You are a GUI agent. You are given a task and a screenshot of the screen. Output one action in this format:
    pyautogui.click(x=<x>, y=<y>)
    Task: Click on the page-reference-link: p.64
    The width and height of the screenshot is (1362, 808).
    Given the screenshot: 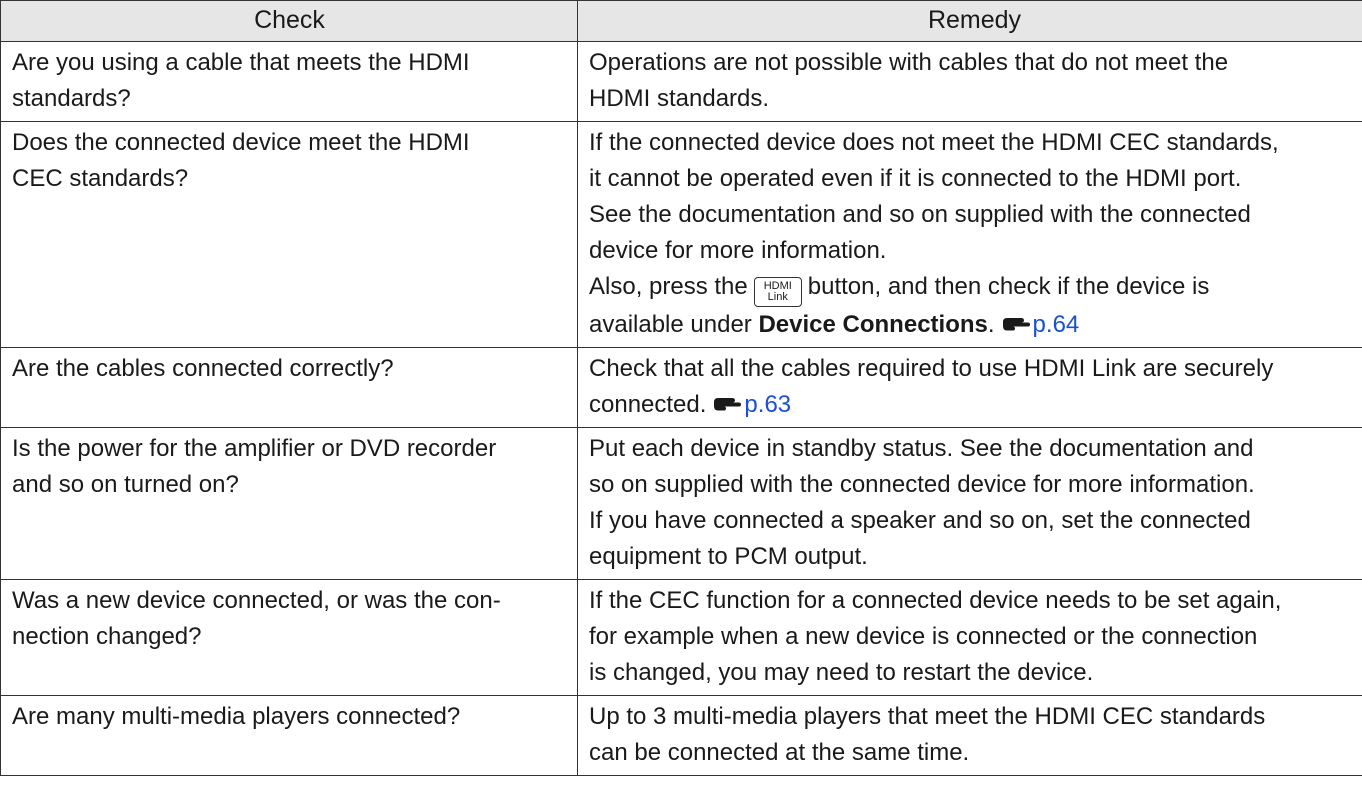 What is the action you would take?
    pyautogui.click(x=1056, y=324)
    